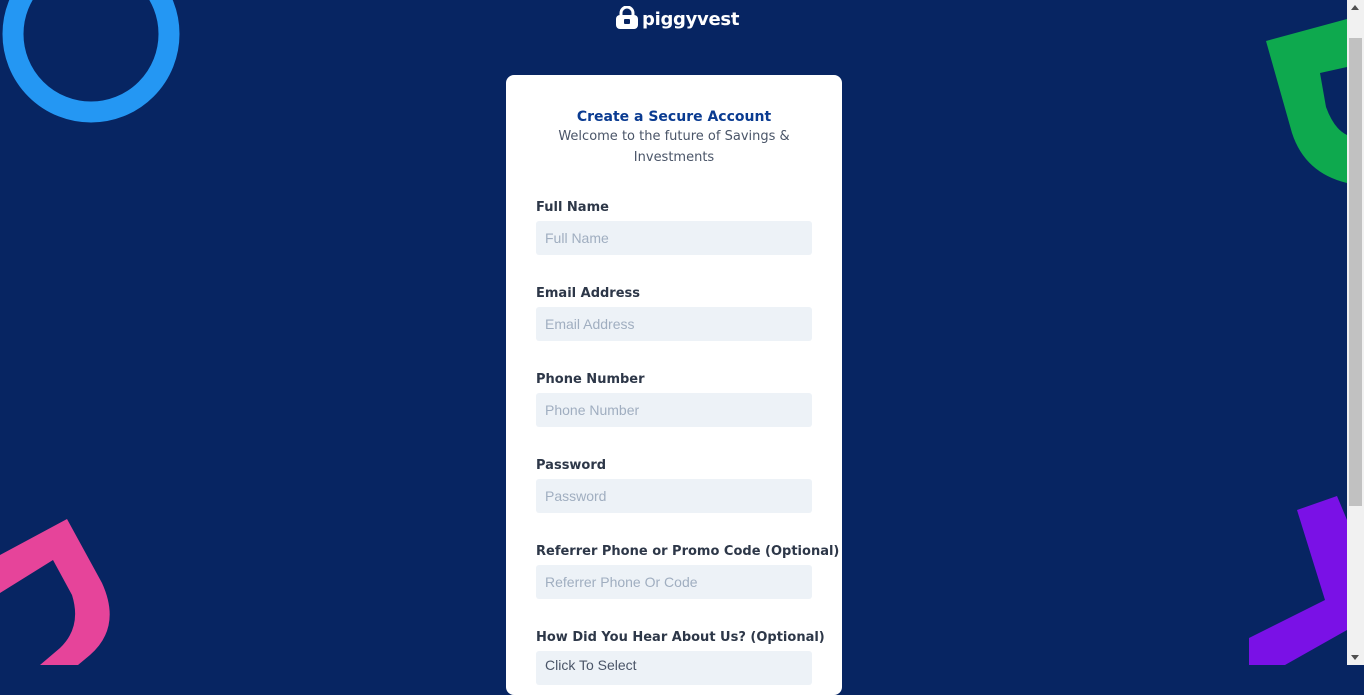 This screenshot has width=1364, height=695. What do you see at coordinates (688, 551) in the screenshot?
I see `referrer-label: Referrer Phone or Promo Code (Optional)` at bounding box center [688, 551].